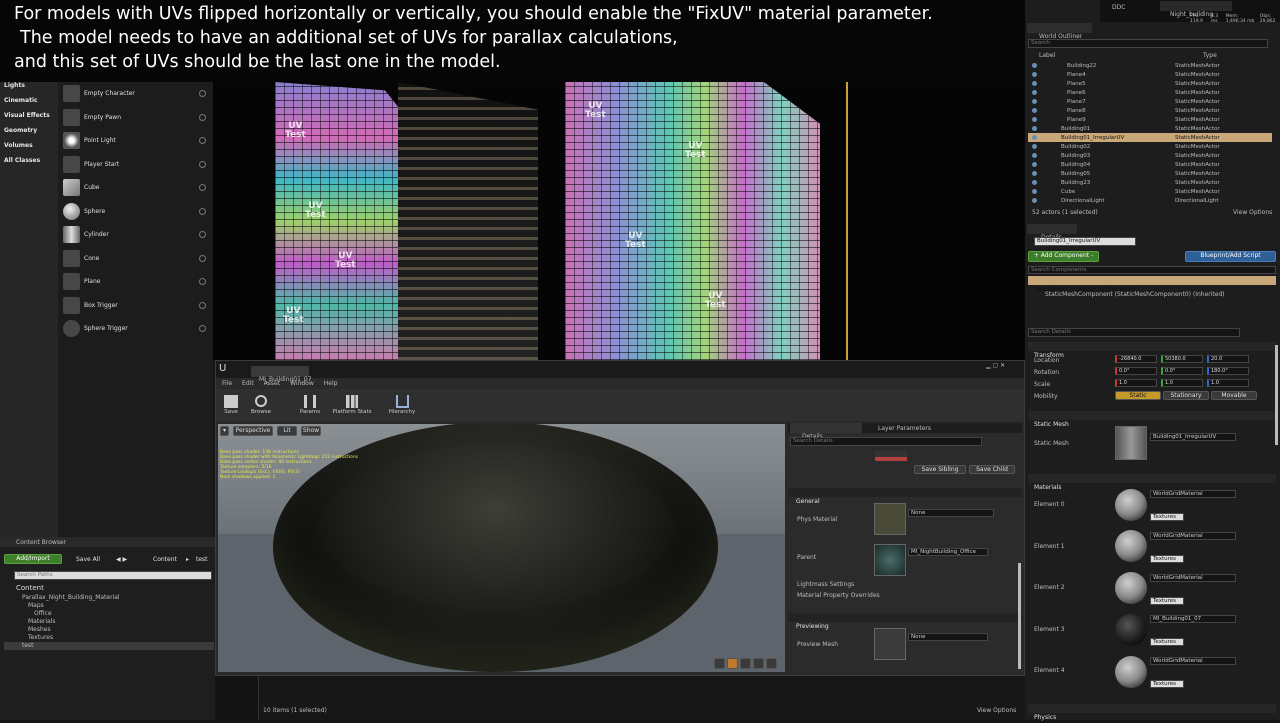 The image size is (1280, 723). What do you see at coordinates (1230, 256) in the screenshot?
I see `blueprint-add-script-button: Blueprint/Add Script` at bounding box center [1230, 256].